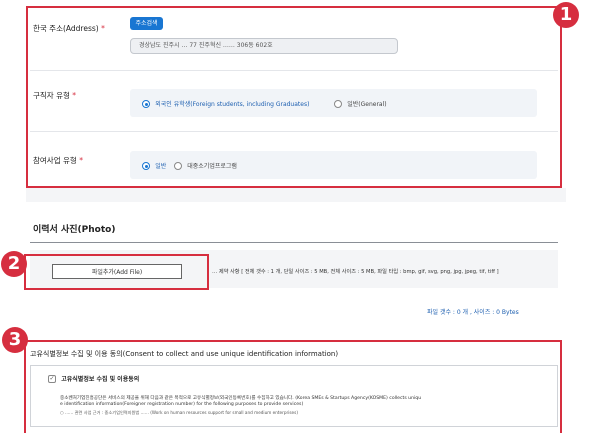 This screenshot has height=433, width=591. I want to click on file-count: 파일 갯수 : 0 개 , 사이즈 : 0 Bytes, so click(473, 312).